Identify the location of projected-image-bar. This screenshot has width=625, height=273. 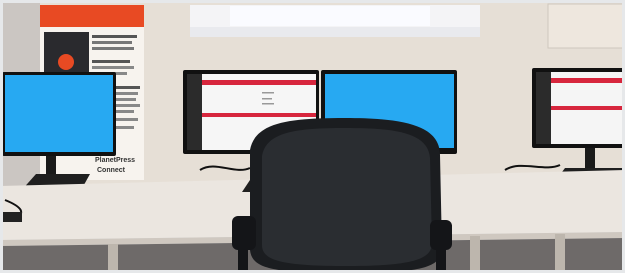
(330, 16).